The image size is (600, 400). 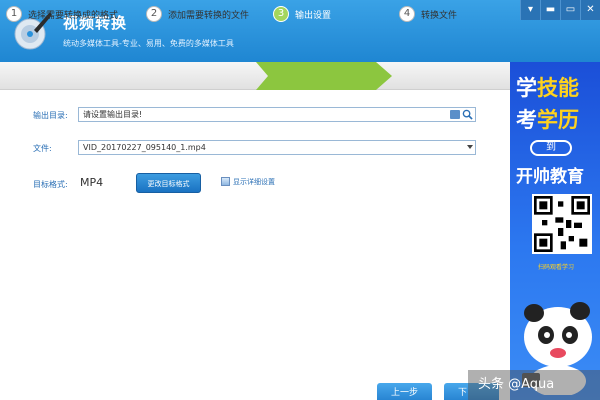 What do you see at coordinates (407, 14) in the screenshot?
I see `step-number: 4` at bounding box center [407, 14].